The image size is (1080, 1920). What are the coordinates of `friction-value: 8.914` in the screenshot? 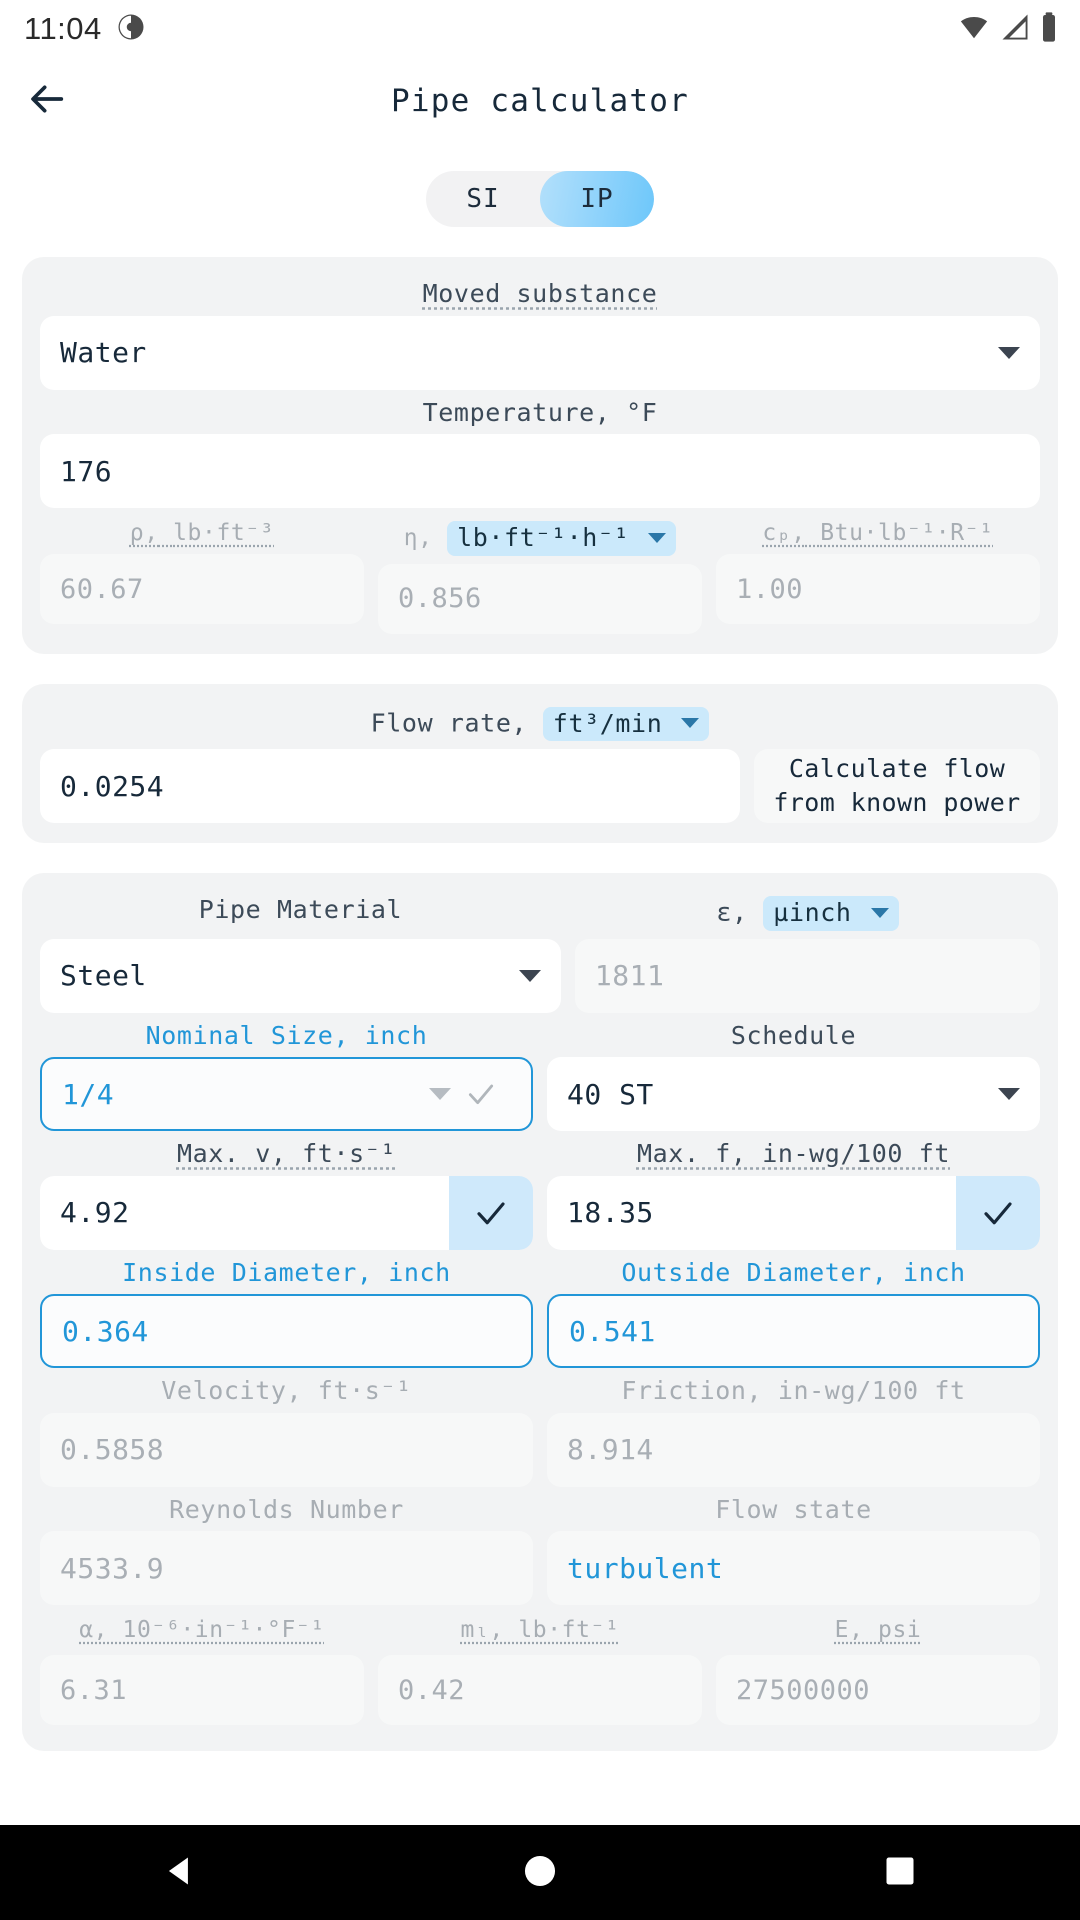 It's located at (610, 1449).